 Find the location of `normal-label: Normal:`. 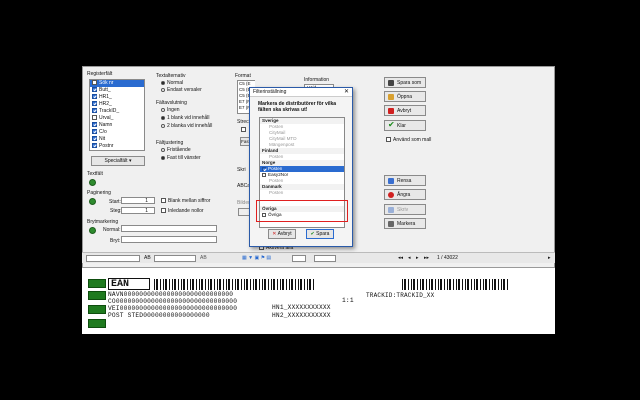

normal-label: Normal: is located at coordinates (112, 230).